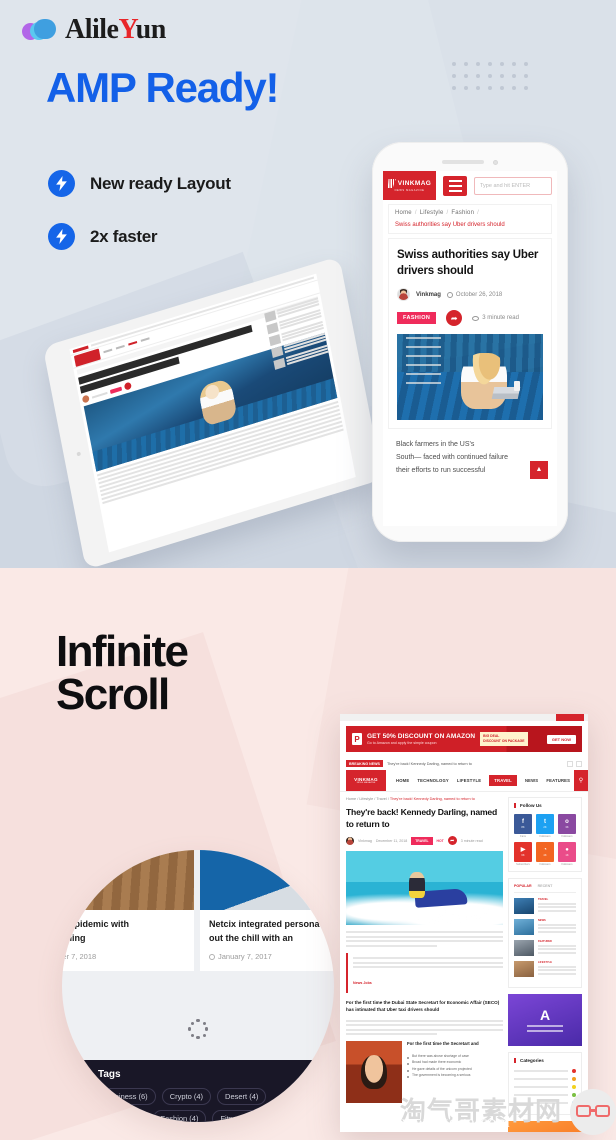 The height and width of the screenshot is (1140, 616). I want to click on search-input: Type and hit ENTER, so click(513, 185).